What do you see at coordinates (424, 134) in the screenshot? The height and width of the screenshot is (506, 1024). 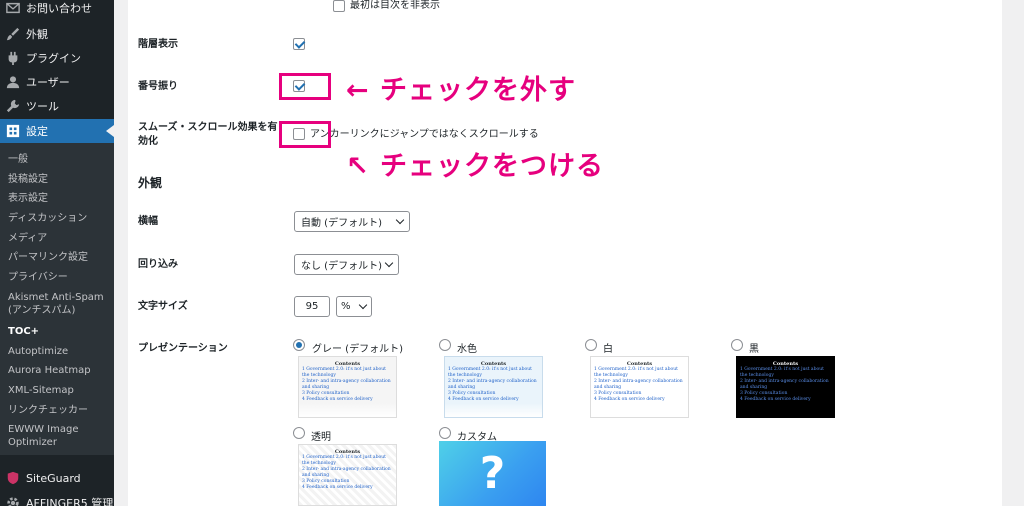 I see `smooth-scroll-option: アンカーリンクにジャンプではなくスクロールする` at bounding box center [424, 134].